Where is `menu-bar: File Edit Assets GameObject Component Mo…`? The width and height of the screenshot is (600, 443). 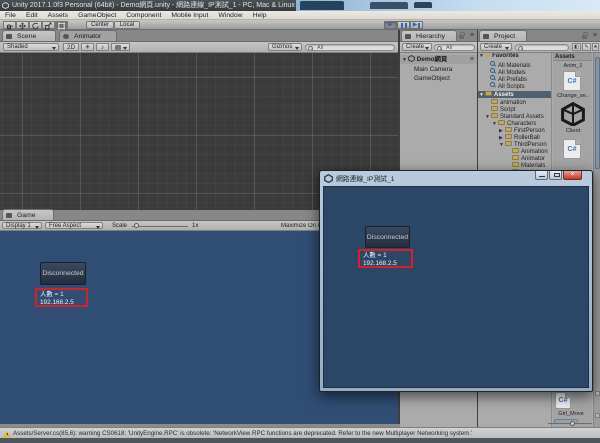
menu-bar: File Edit Assets GameObject Component Mo… is located at coordinates (300, 15).